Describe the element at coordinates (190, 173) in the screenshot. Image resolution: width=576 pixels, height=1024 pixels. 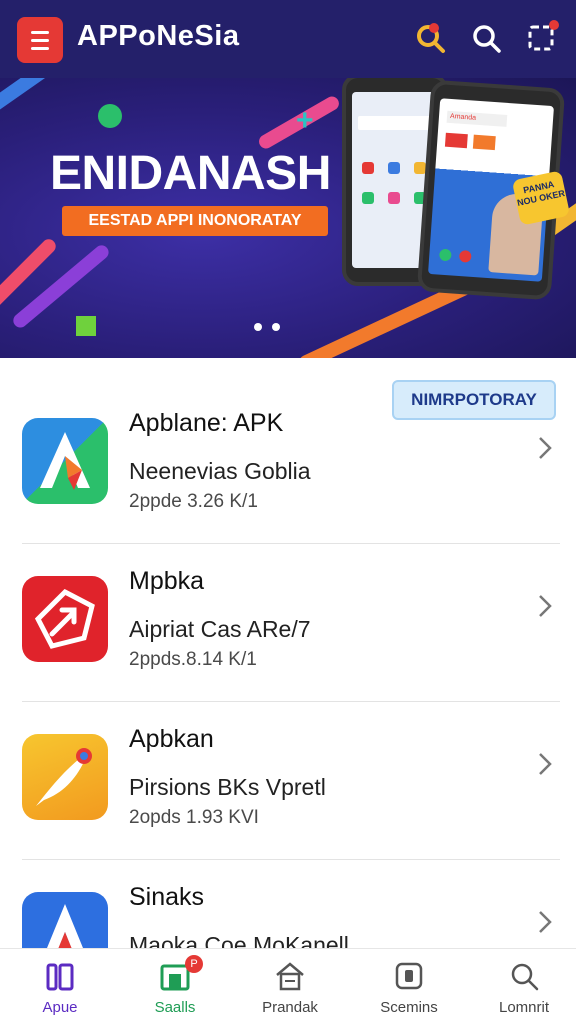
I see `hero-title: ENIDANASH` at that location.